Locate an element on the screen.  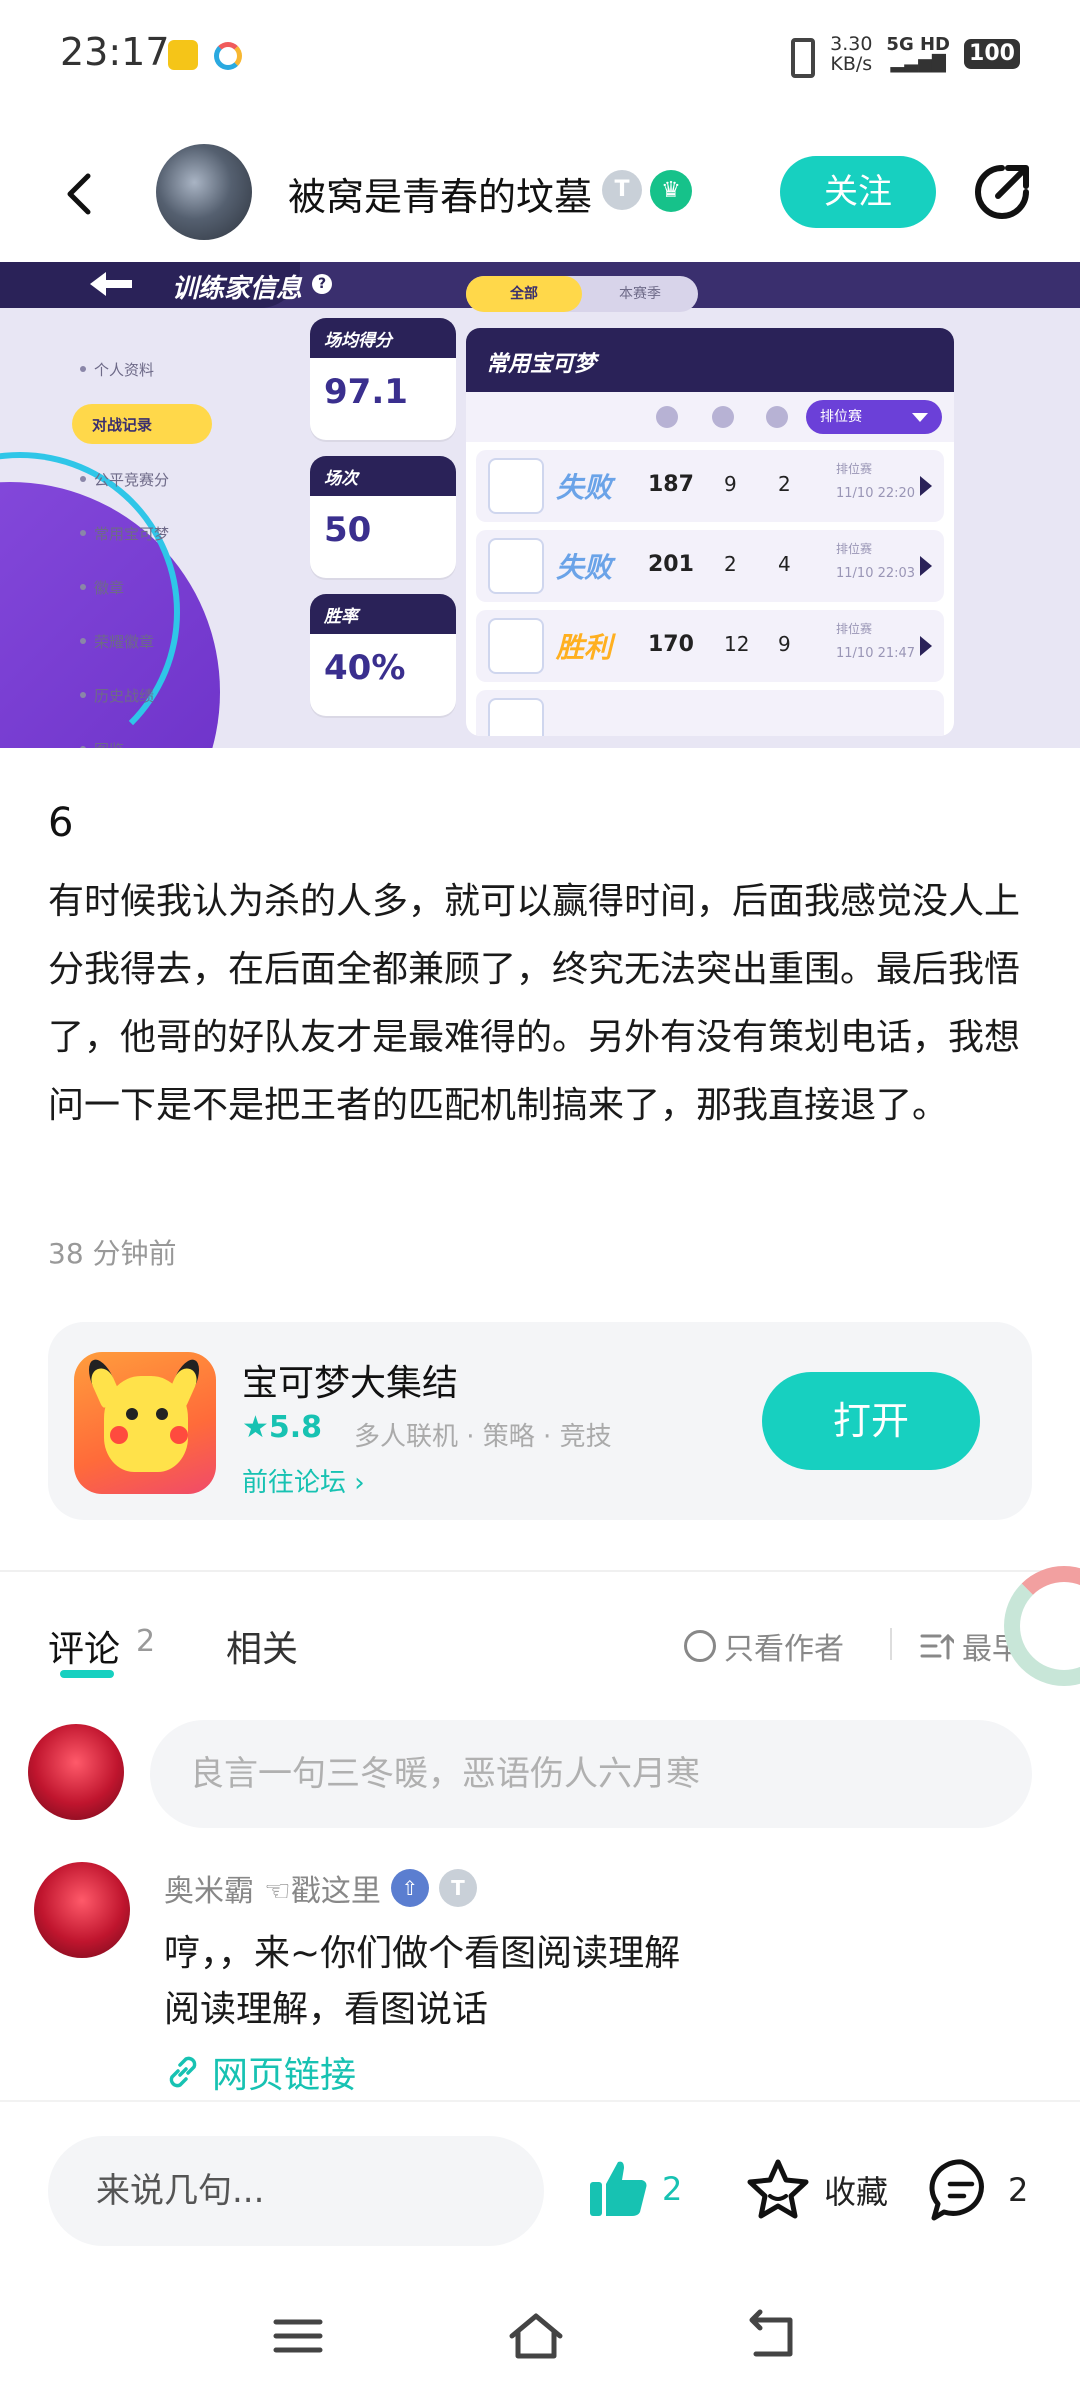
share-icon is located at coordinates (1002, 192).